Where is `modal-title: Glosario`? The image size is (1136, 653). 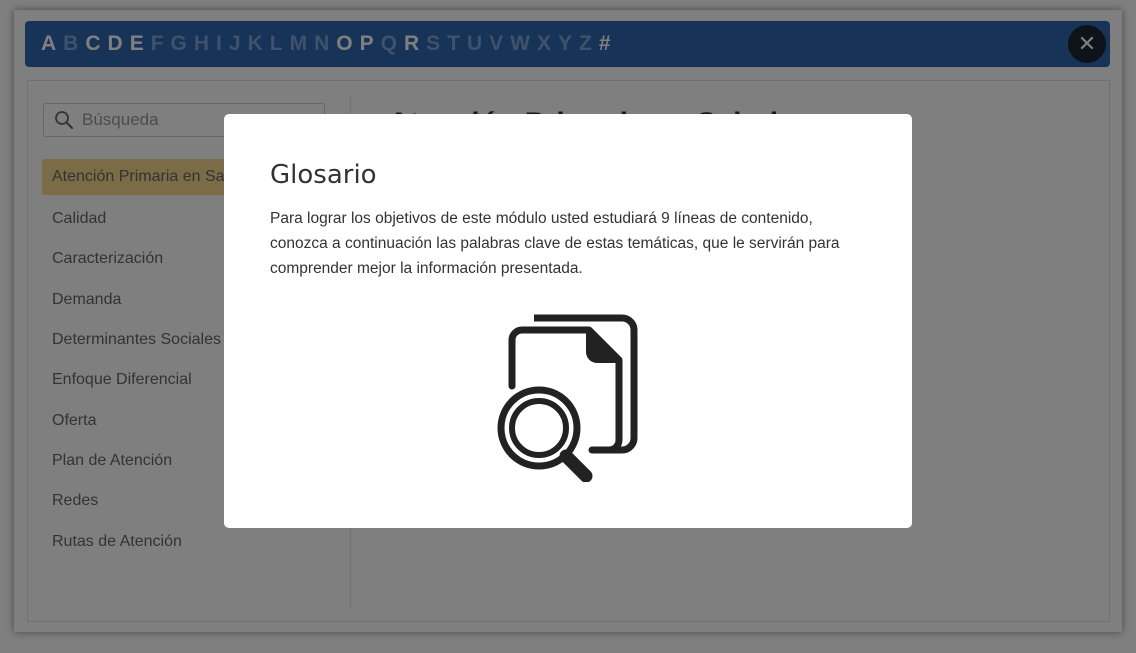
modal-title: Glosario is located at coordinates (323, 175).